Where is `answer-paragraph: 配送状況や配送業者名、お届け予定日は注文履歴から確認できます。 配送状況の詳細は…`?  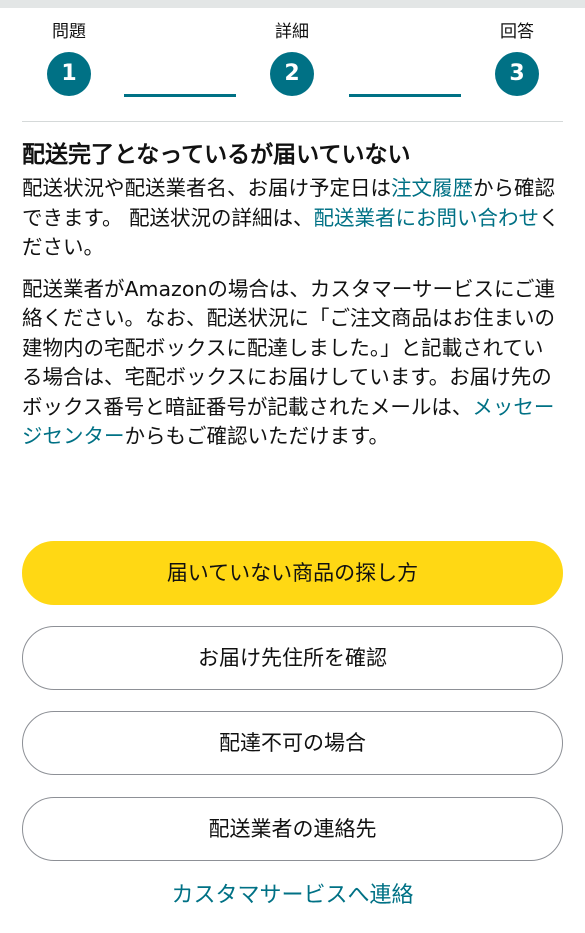 answer-paragraph: 配送状況や配送業者名、お届け予定日は注文履歴から確認できます。 配送状況の詳細は… is located at coordinates (292, 218).